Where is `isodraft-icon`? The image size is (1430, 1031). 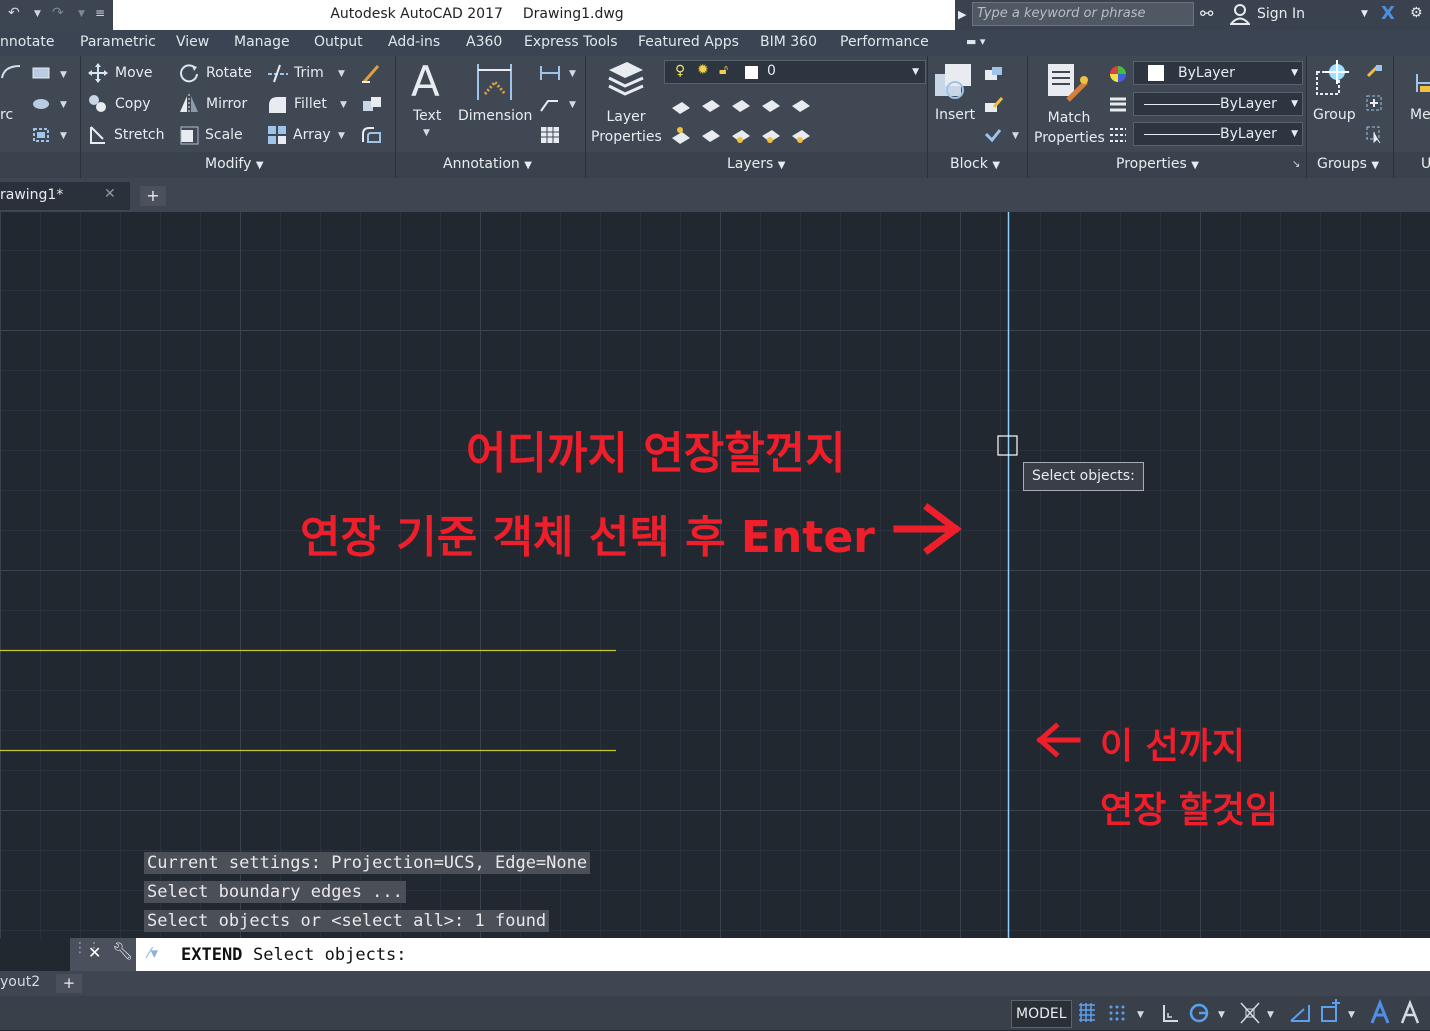
isodraft-icon is located at coordinates (1300, 1013).